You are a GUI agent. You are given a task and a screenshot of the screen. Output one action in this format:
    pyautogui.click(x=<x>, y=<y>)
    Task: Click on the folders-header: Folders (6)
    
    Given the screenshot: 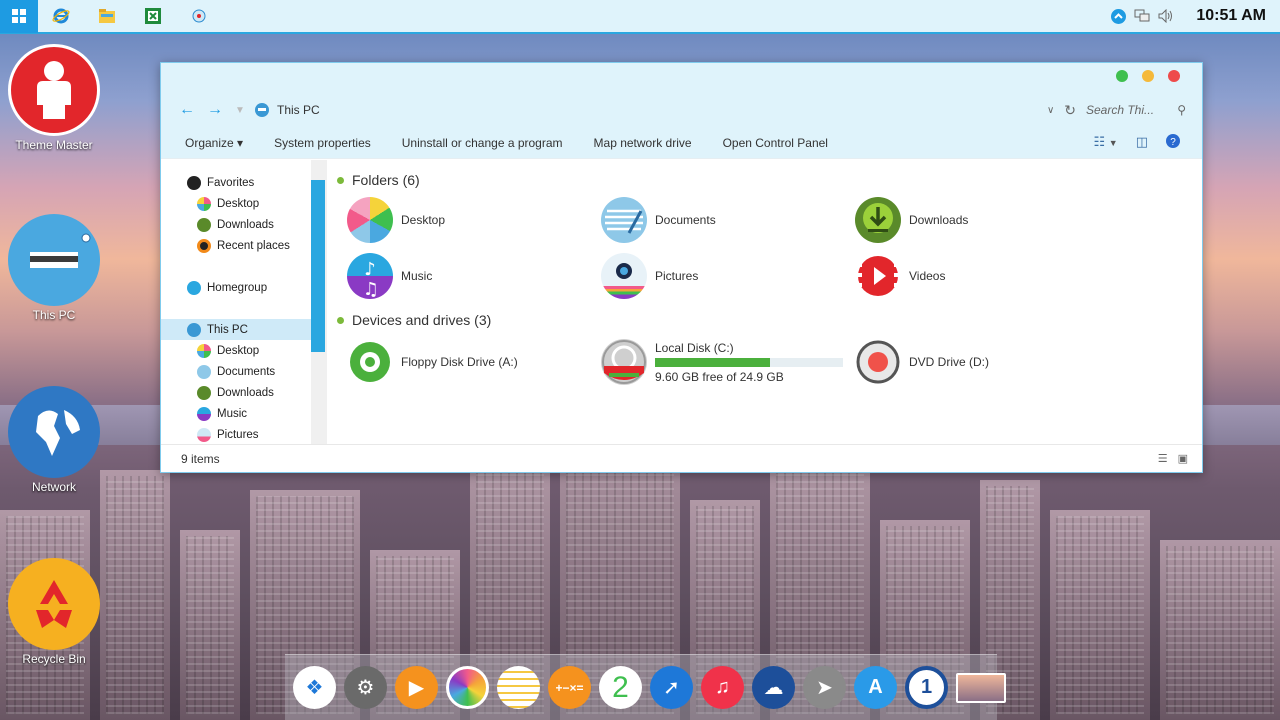 What is the action you would take?
    pyautogui.click(x=769, y=180)
    